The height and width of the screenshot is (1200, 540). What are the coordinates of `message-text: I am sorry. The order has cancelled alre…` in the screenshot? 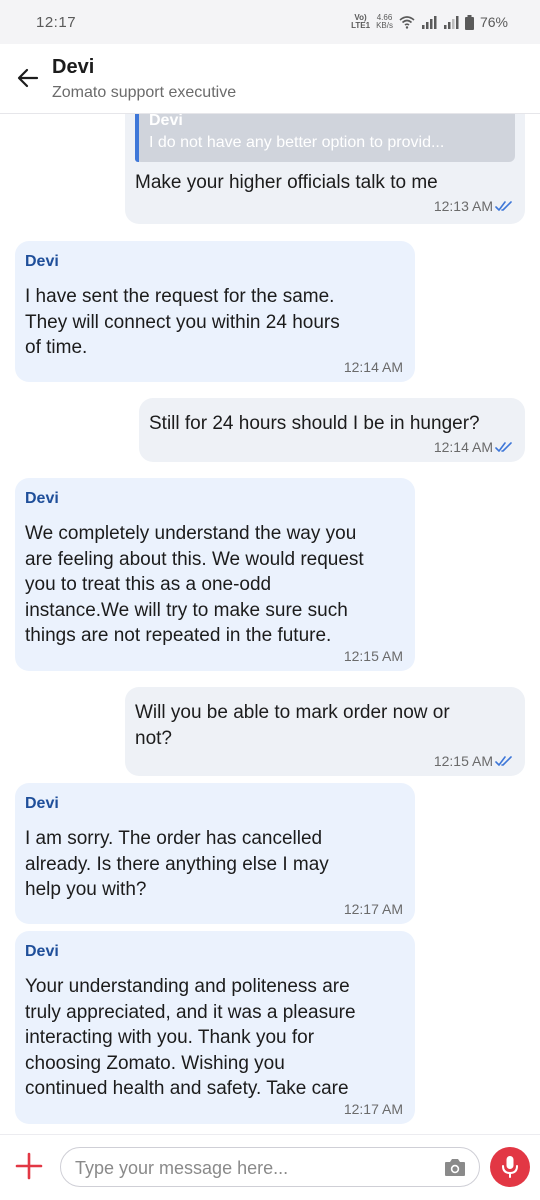 It's located at (177, 864).